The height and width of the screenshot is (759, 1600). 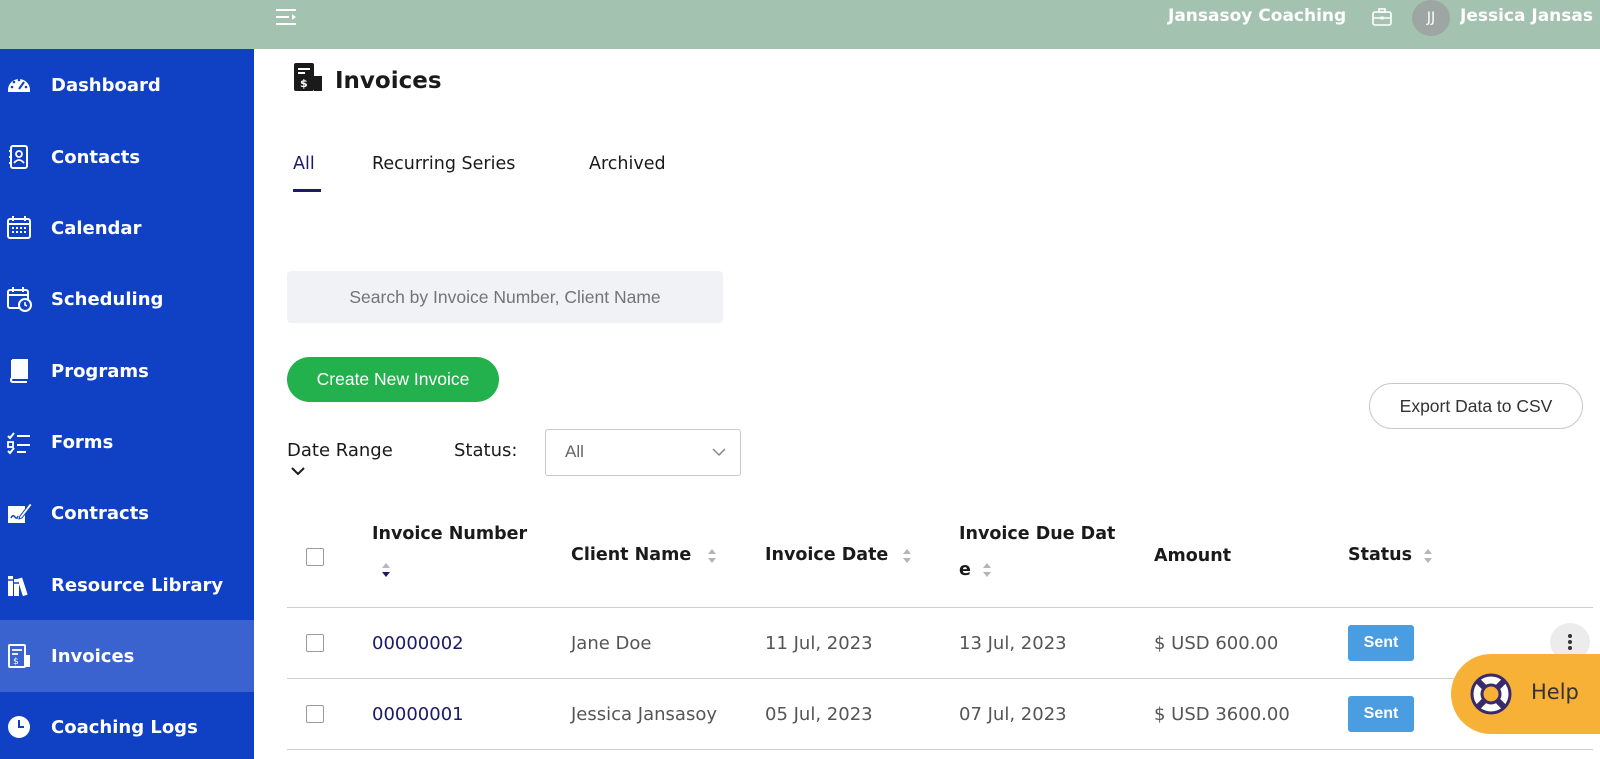 What do you see at coordinates (644, 714) in the screenshot?
I see `client-name-cell: Jessica Jansasoy` at bounding box center [644, 714].